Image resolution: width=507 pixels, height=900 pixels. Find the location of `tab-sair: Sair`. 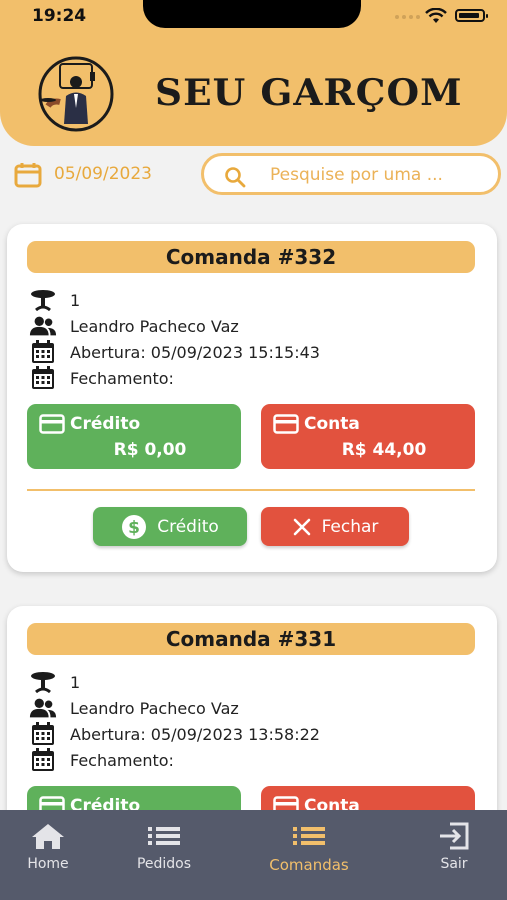

tab-sair: Sair is located at coordinates (454, 855).